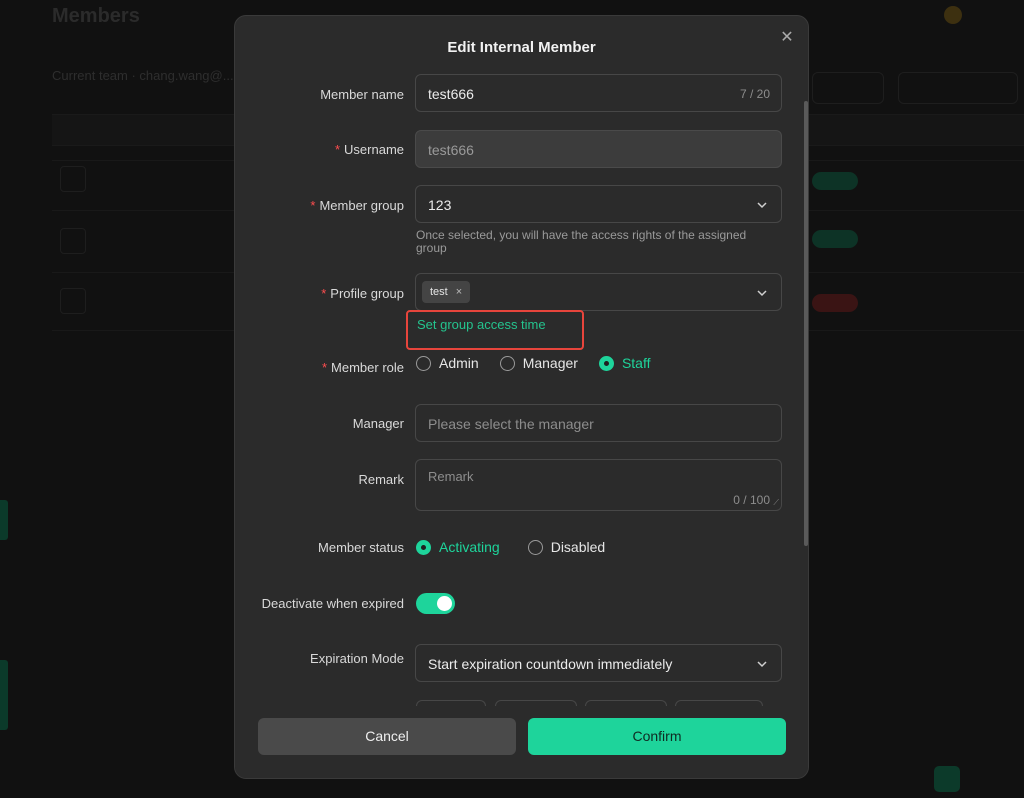  Describe the element at coordinates (447, 363) in the screenshot. I see `role-radio-admin: Admin` at that location.